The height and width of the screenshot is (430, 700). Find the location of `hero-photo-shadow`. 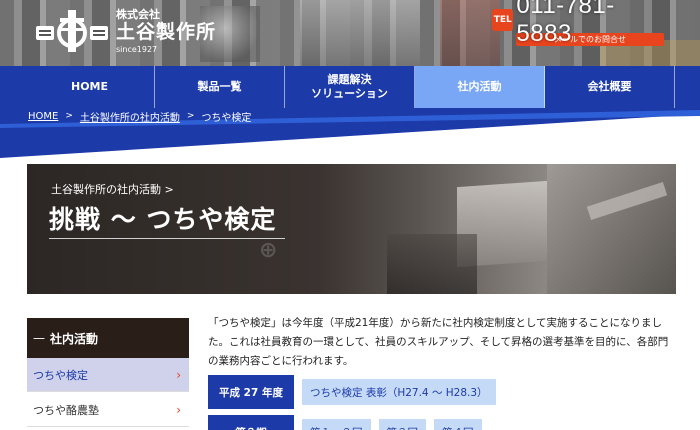

hero-photo-shadow is located at coordinates (432, 264).